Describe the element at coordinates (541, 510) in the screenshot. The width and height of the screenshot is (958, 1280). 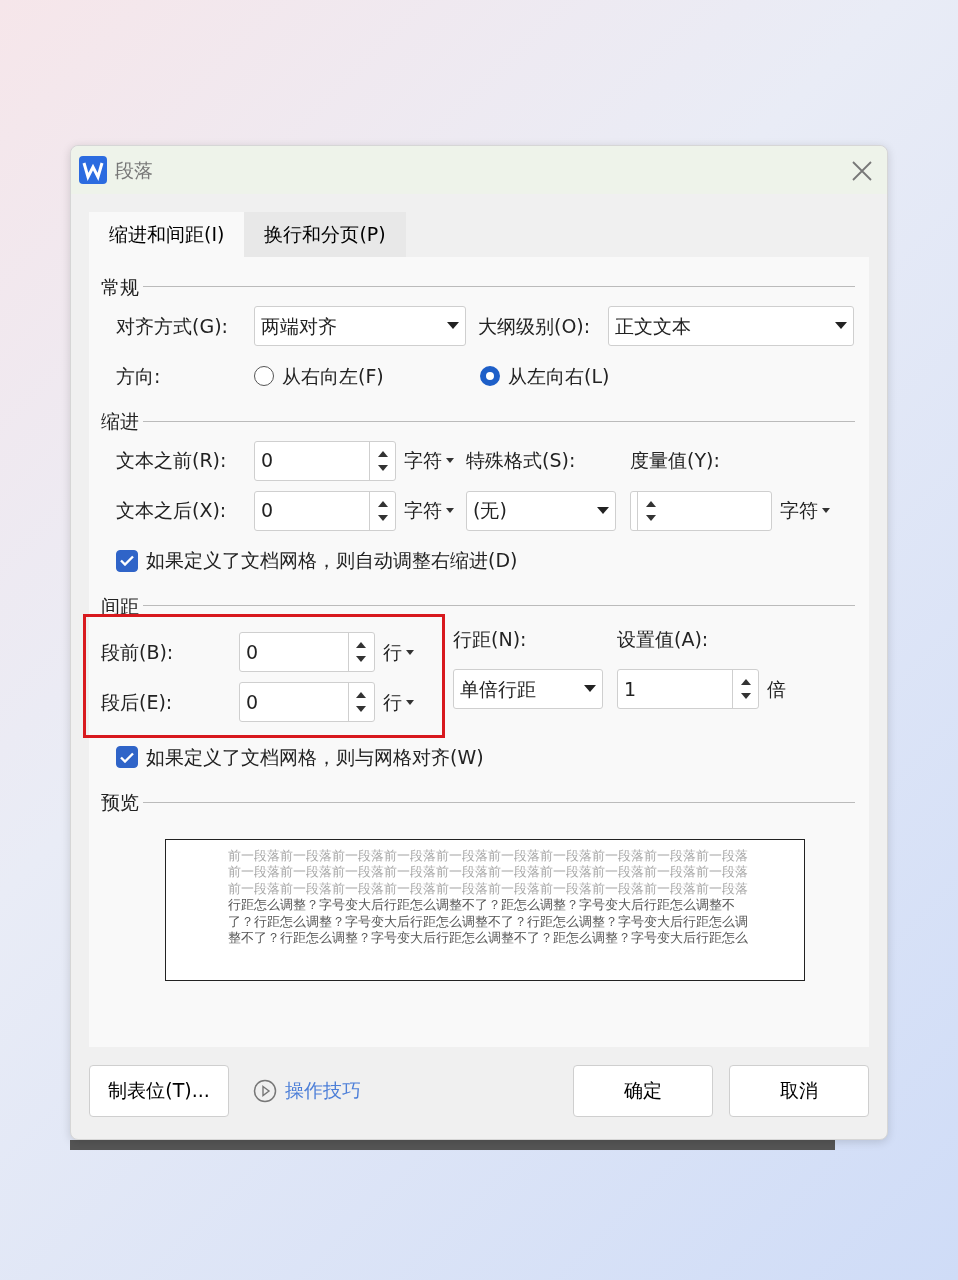
I see `dropdown: (无)` at that location.